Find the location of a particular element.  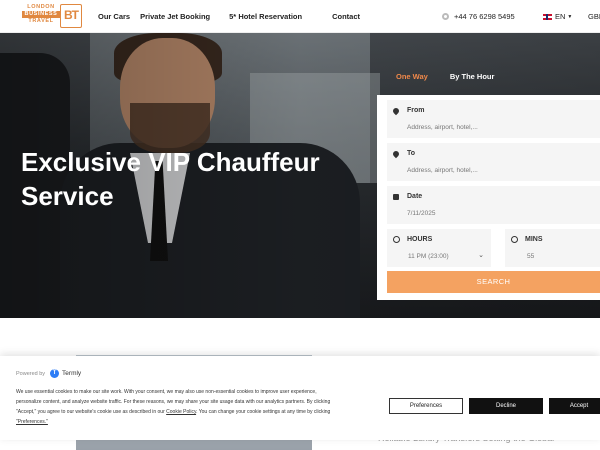

logo-wordmark: LONDON BUSINESS TRAVEL is located at coordinates (41, 14).